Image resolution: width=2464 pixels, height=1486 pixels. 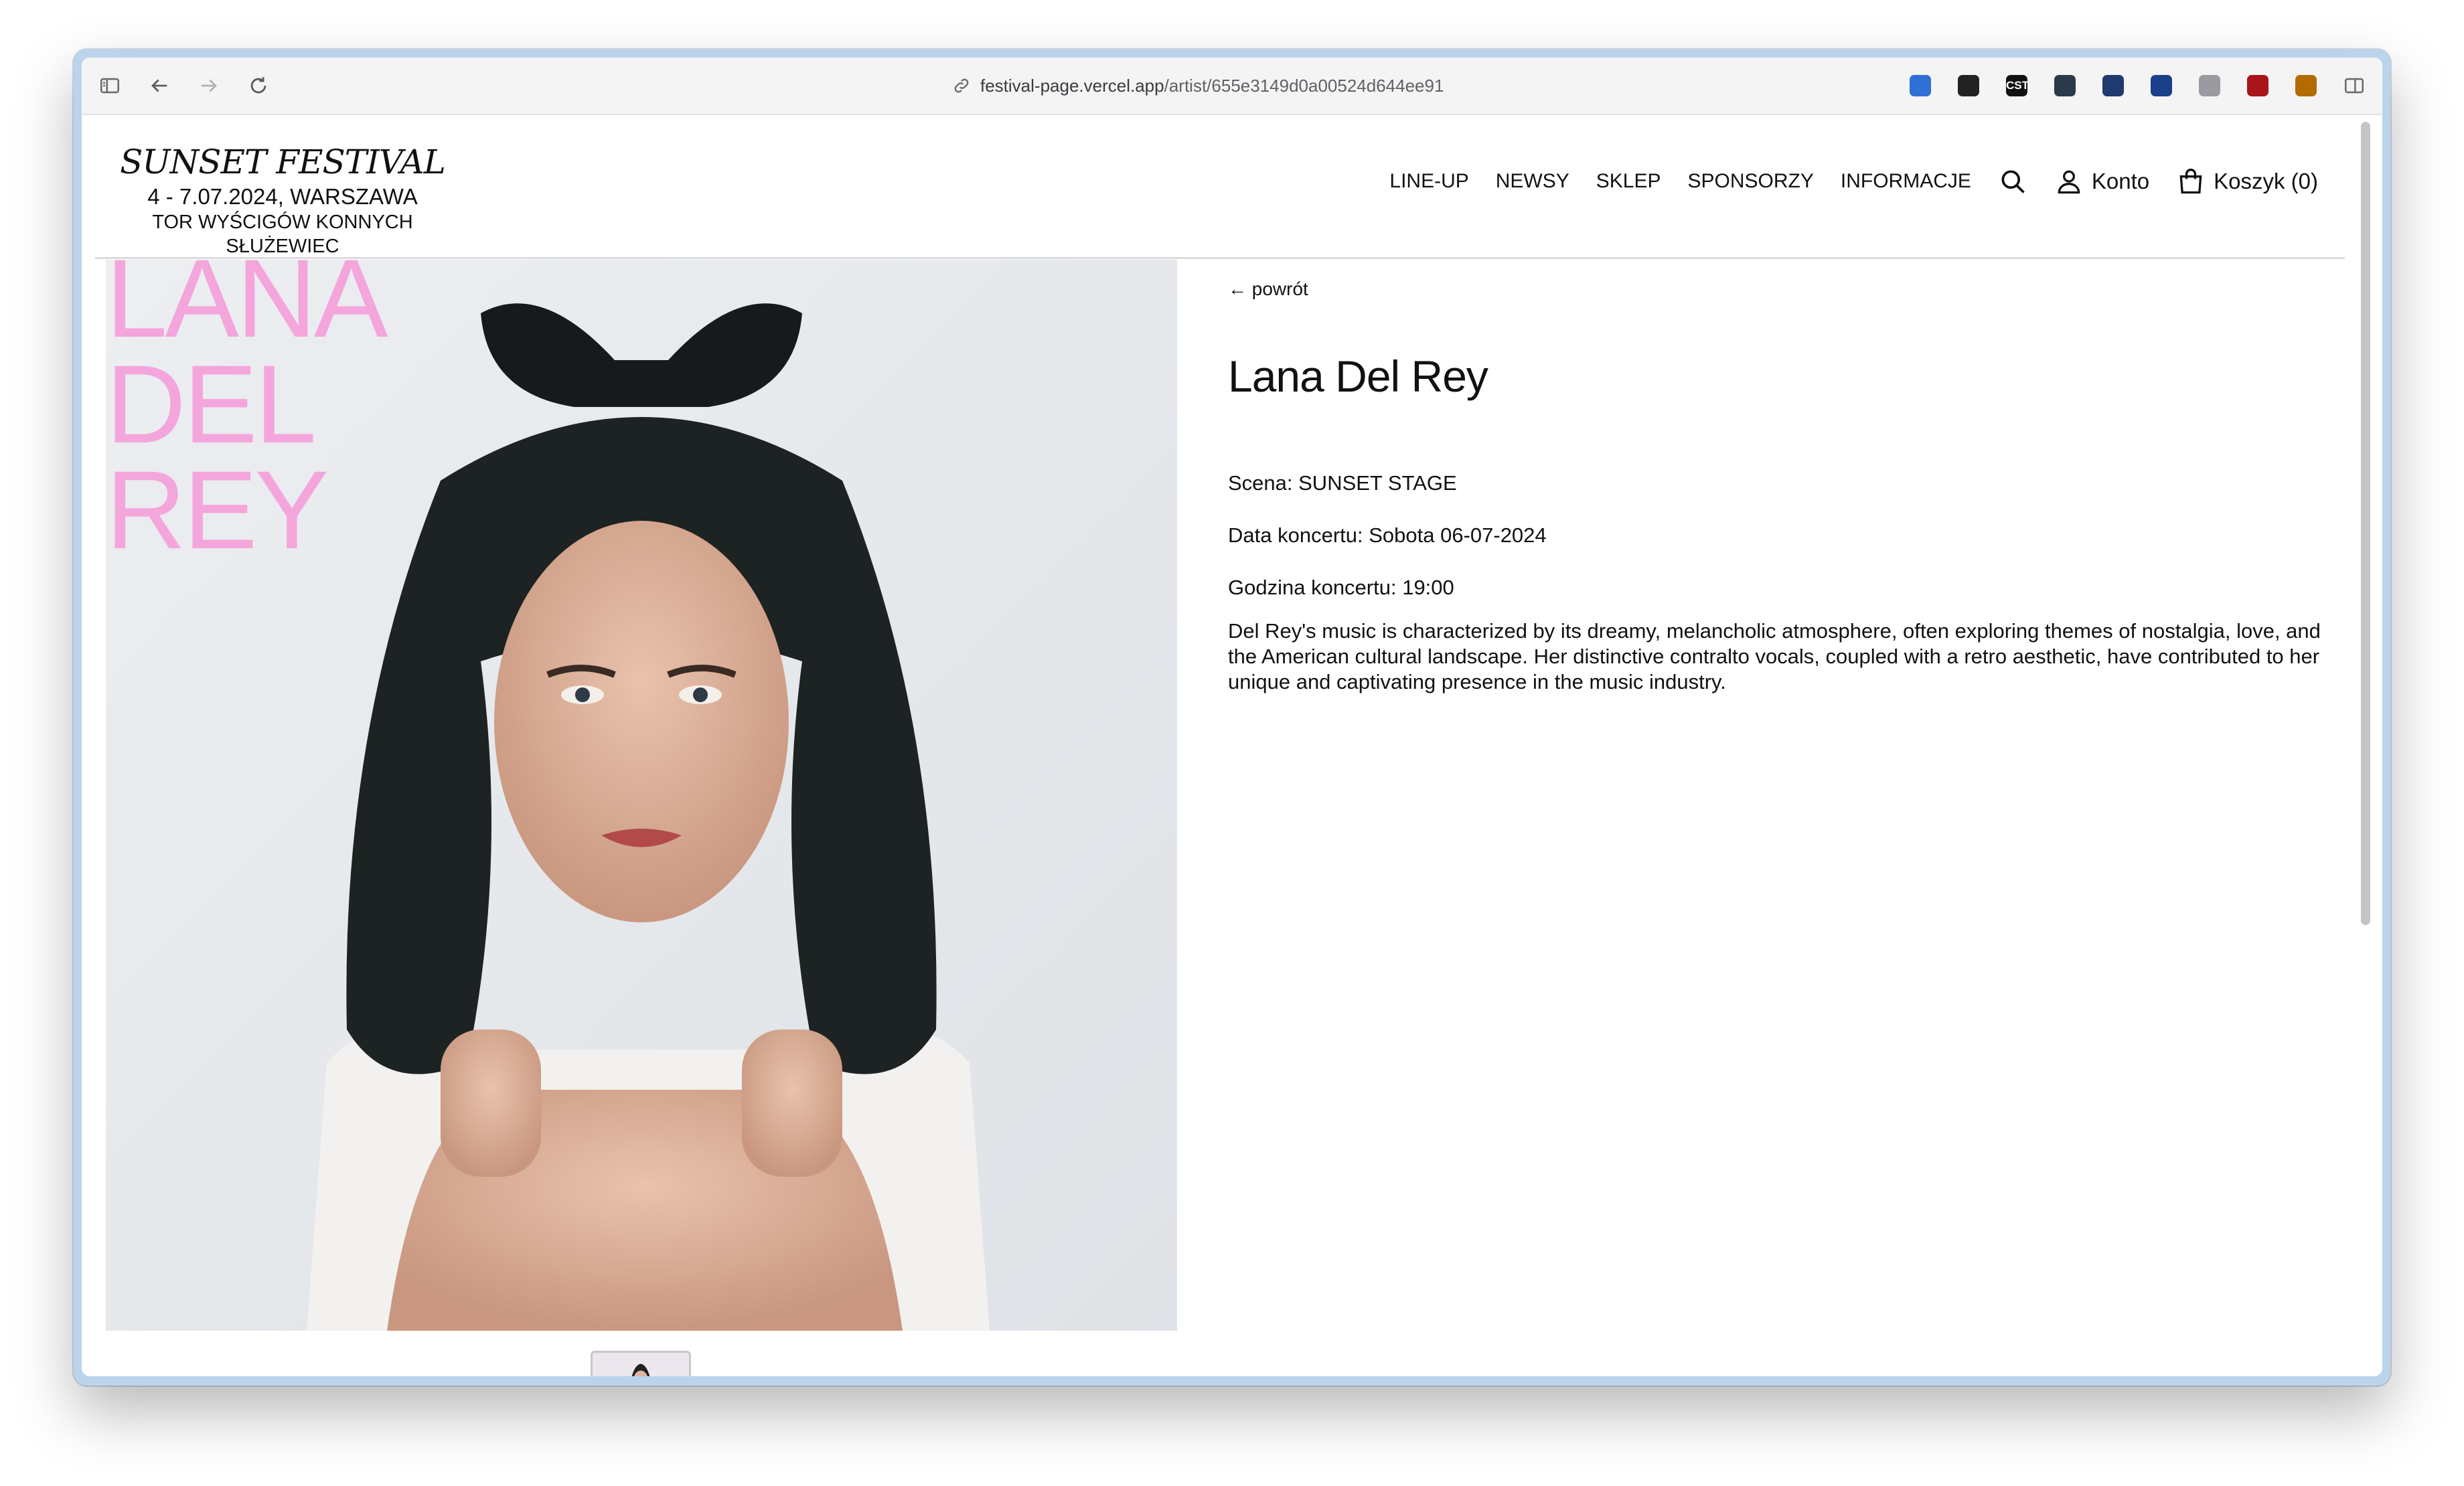 What do you see at coordinates (1268, 289) in the screenshot?
I see `back-link: ← powrót` at bounding box center [1268, 289].